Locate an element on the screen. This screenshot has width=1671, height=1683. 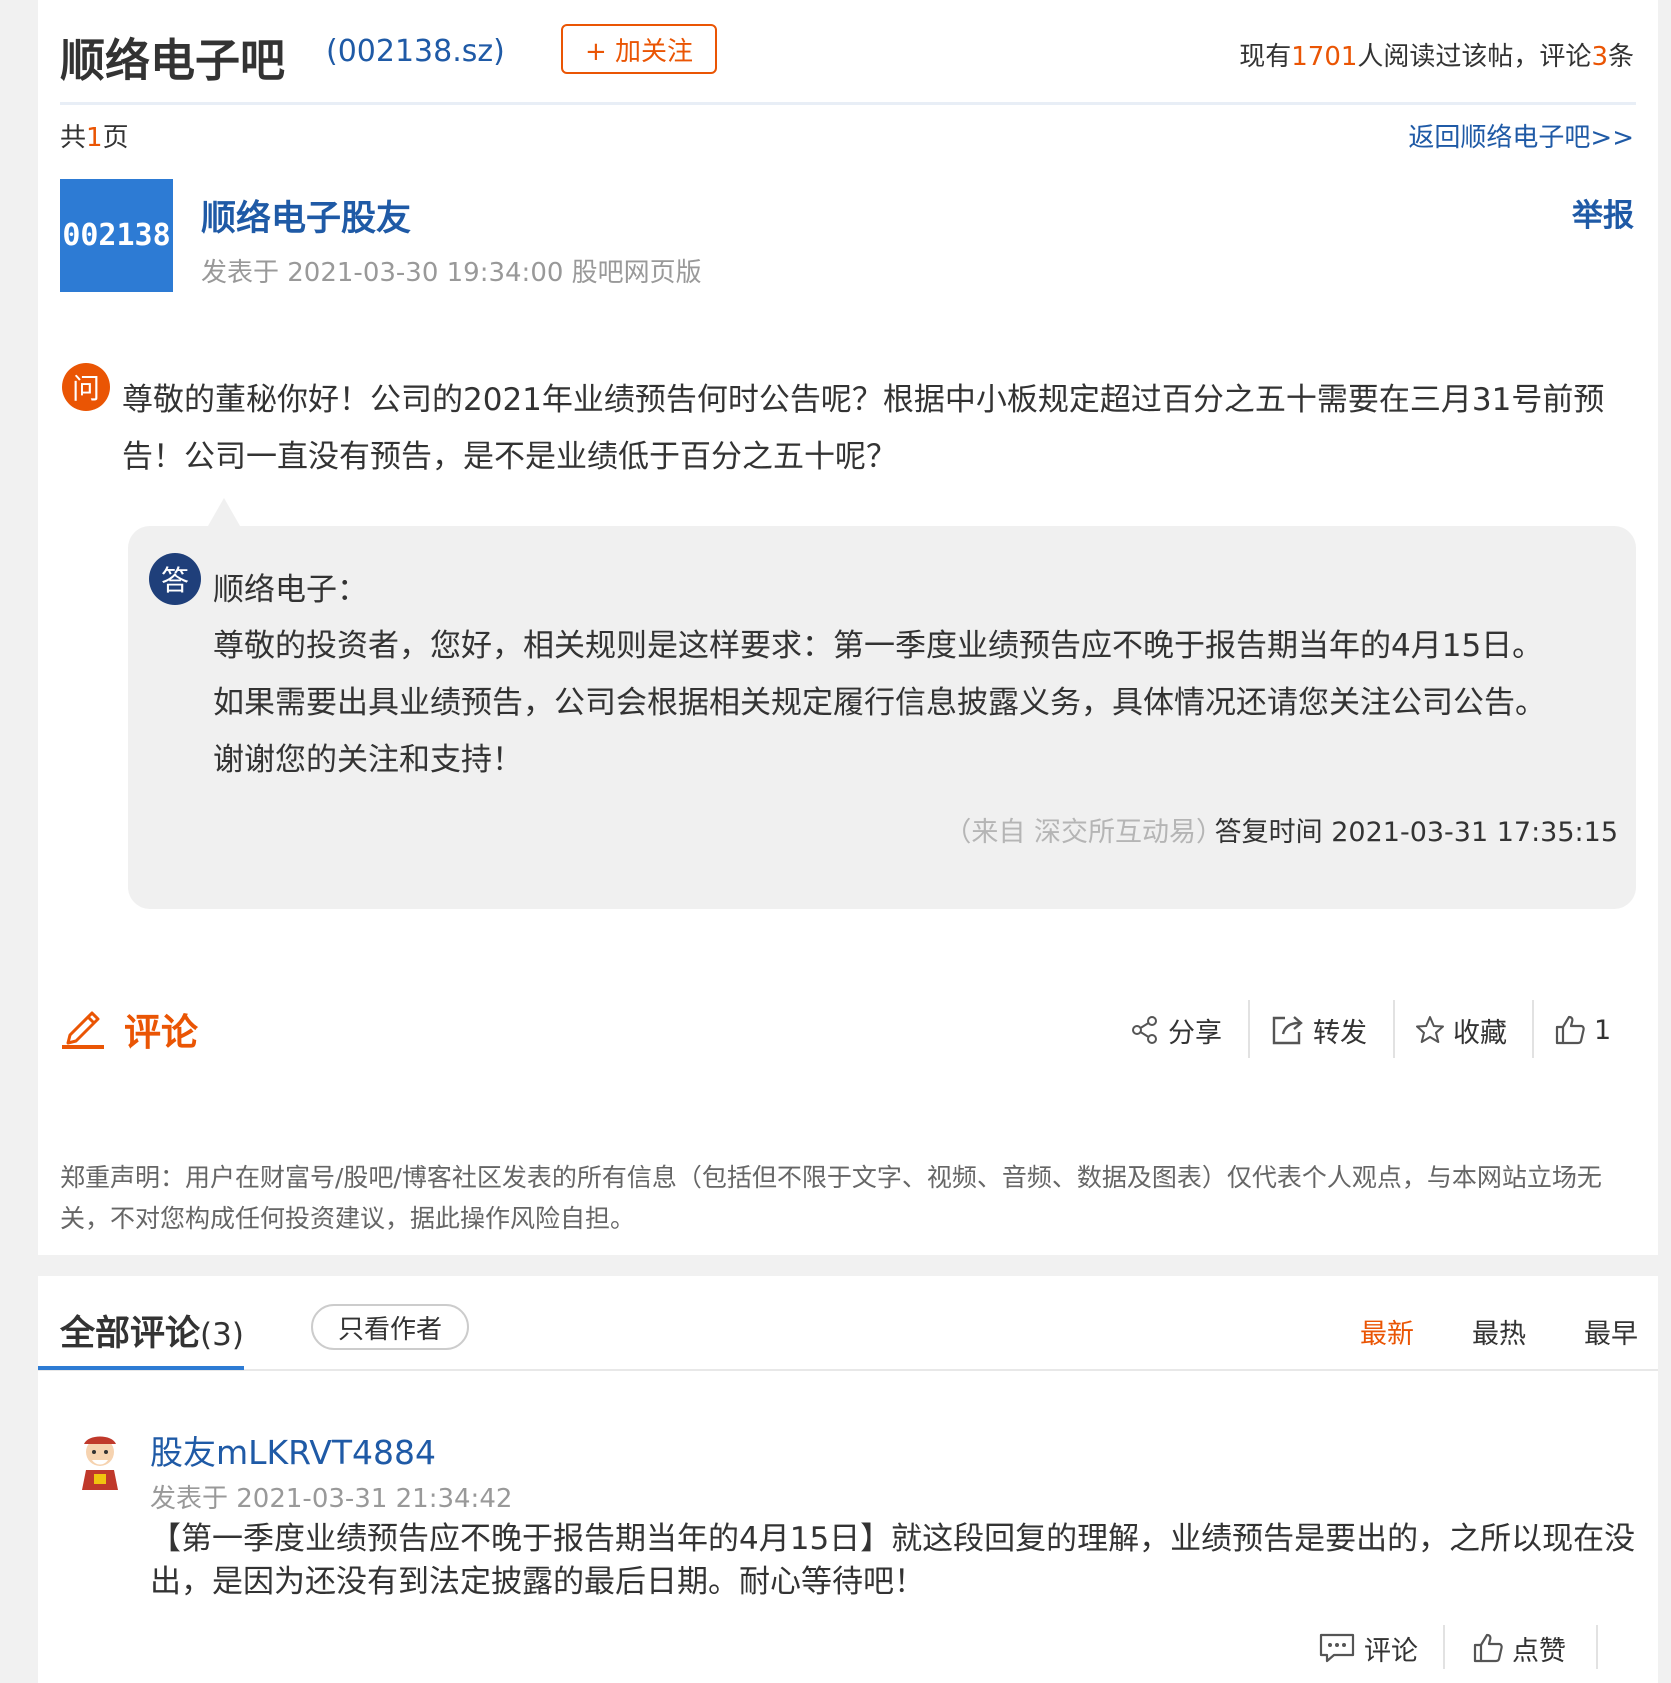
favorite-label: 收藏 is located at coordinates (1480, 1033).